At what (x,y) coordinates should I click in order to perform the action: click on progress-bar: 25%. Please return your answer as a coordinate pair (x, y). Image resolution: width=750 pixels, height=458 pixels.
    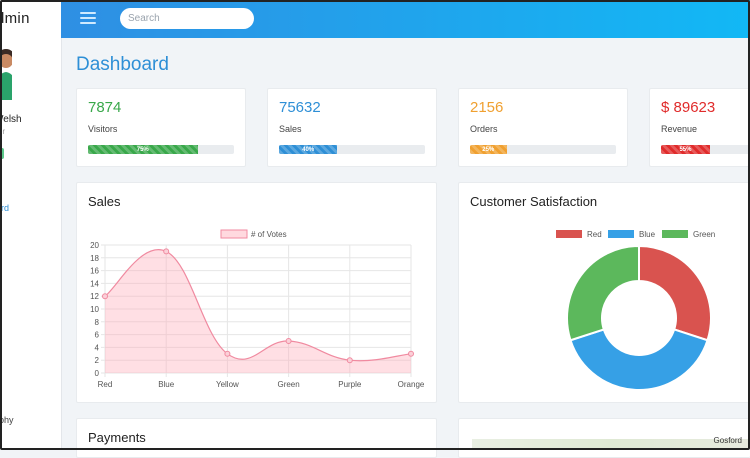
    Looking at the image, I should click on (543, 149).